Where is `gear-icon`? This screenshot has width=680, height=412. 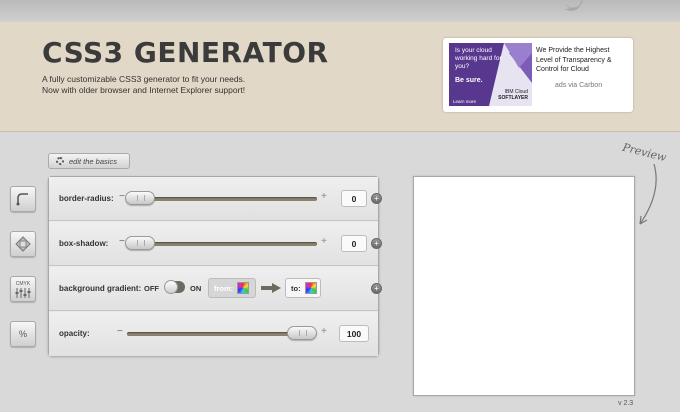 gear-icon is located at coordinates (60, 161).